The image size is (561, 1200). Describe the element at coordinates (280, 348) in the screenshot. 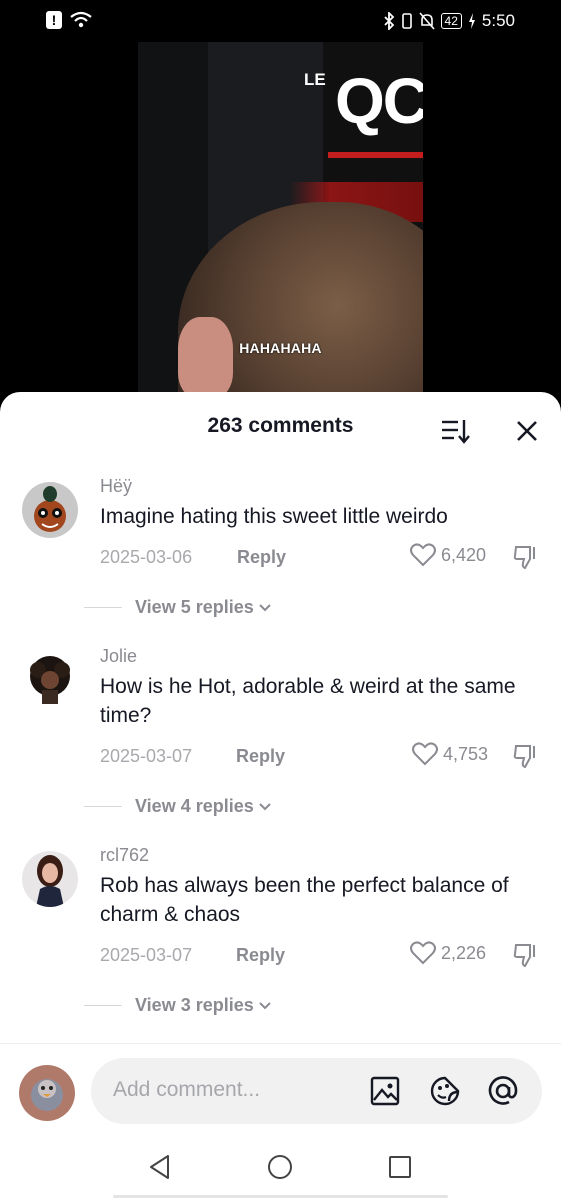

I see `video-caption: HAHAHAHA` at that location.